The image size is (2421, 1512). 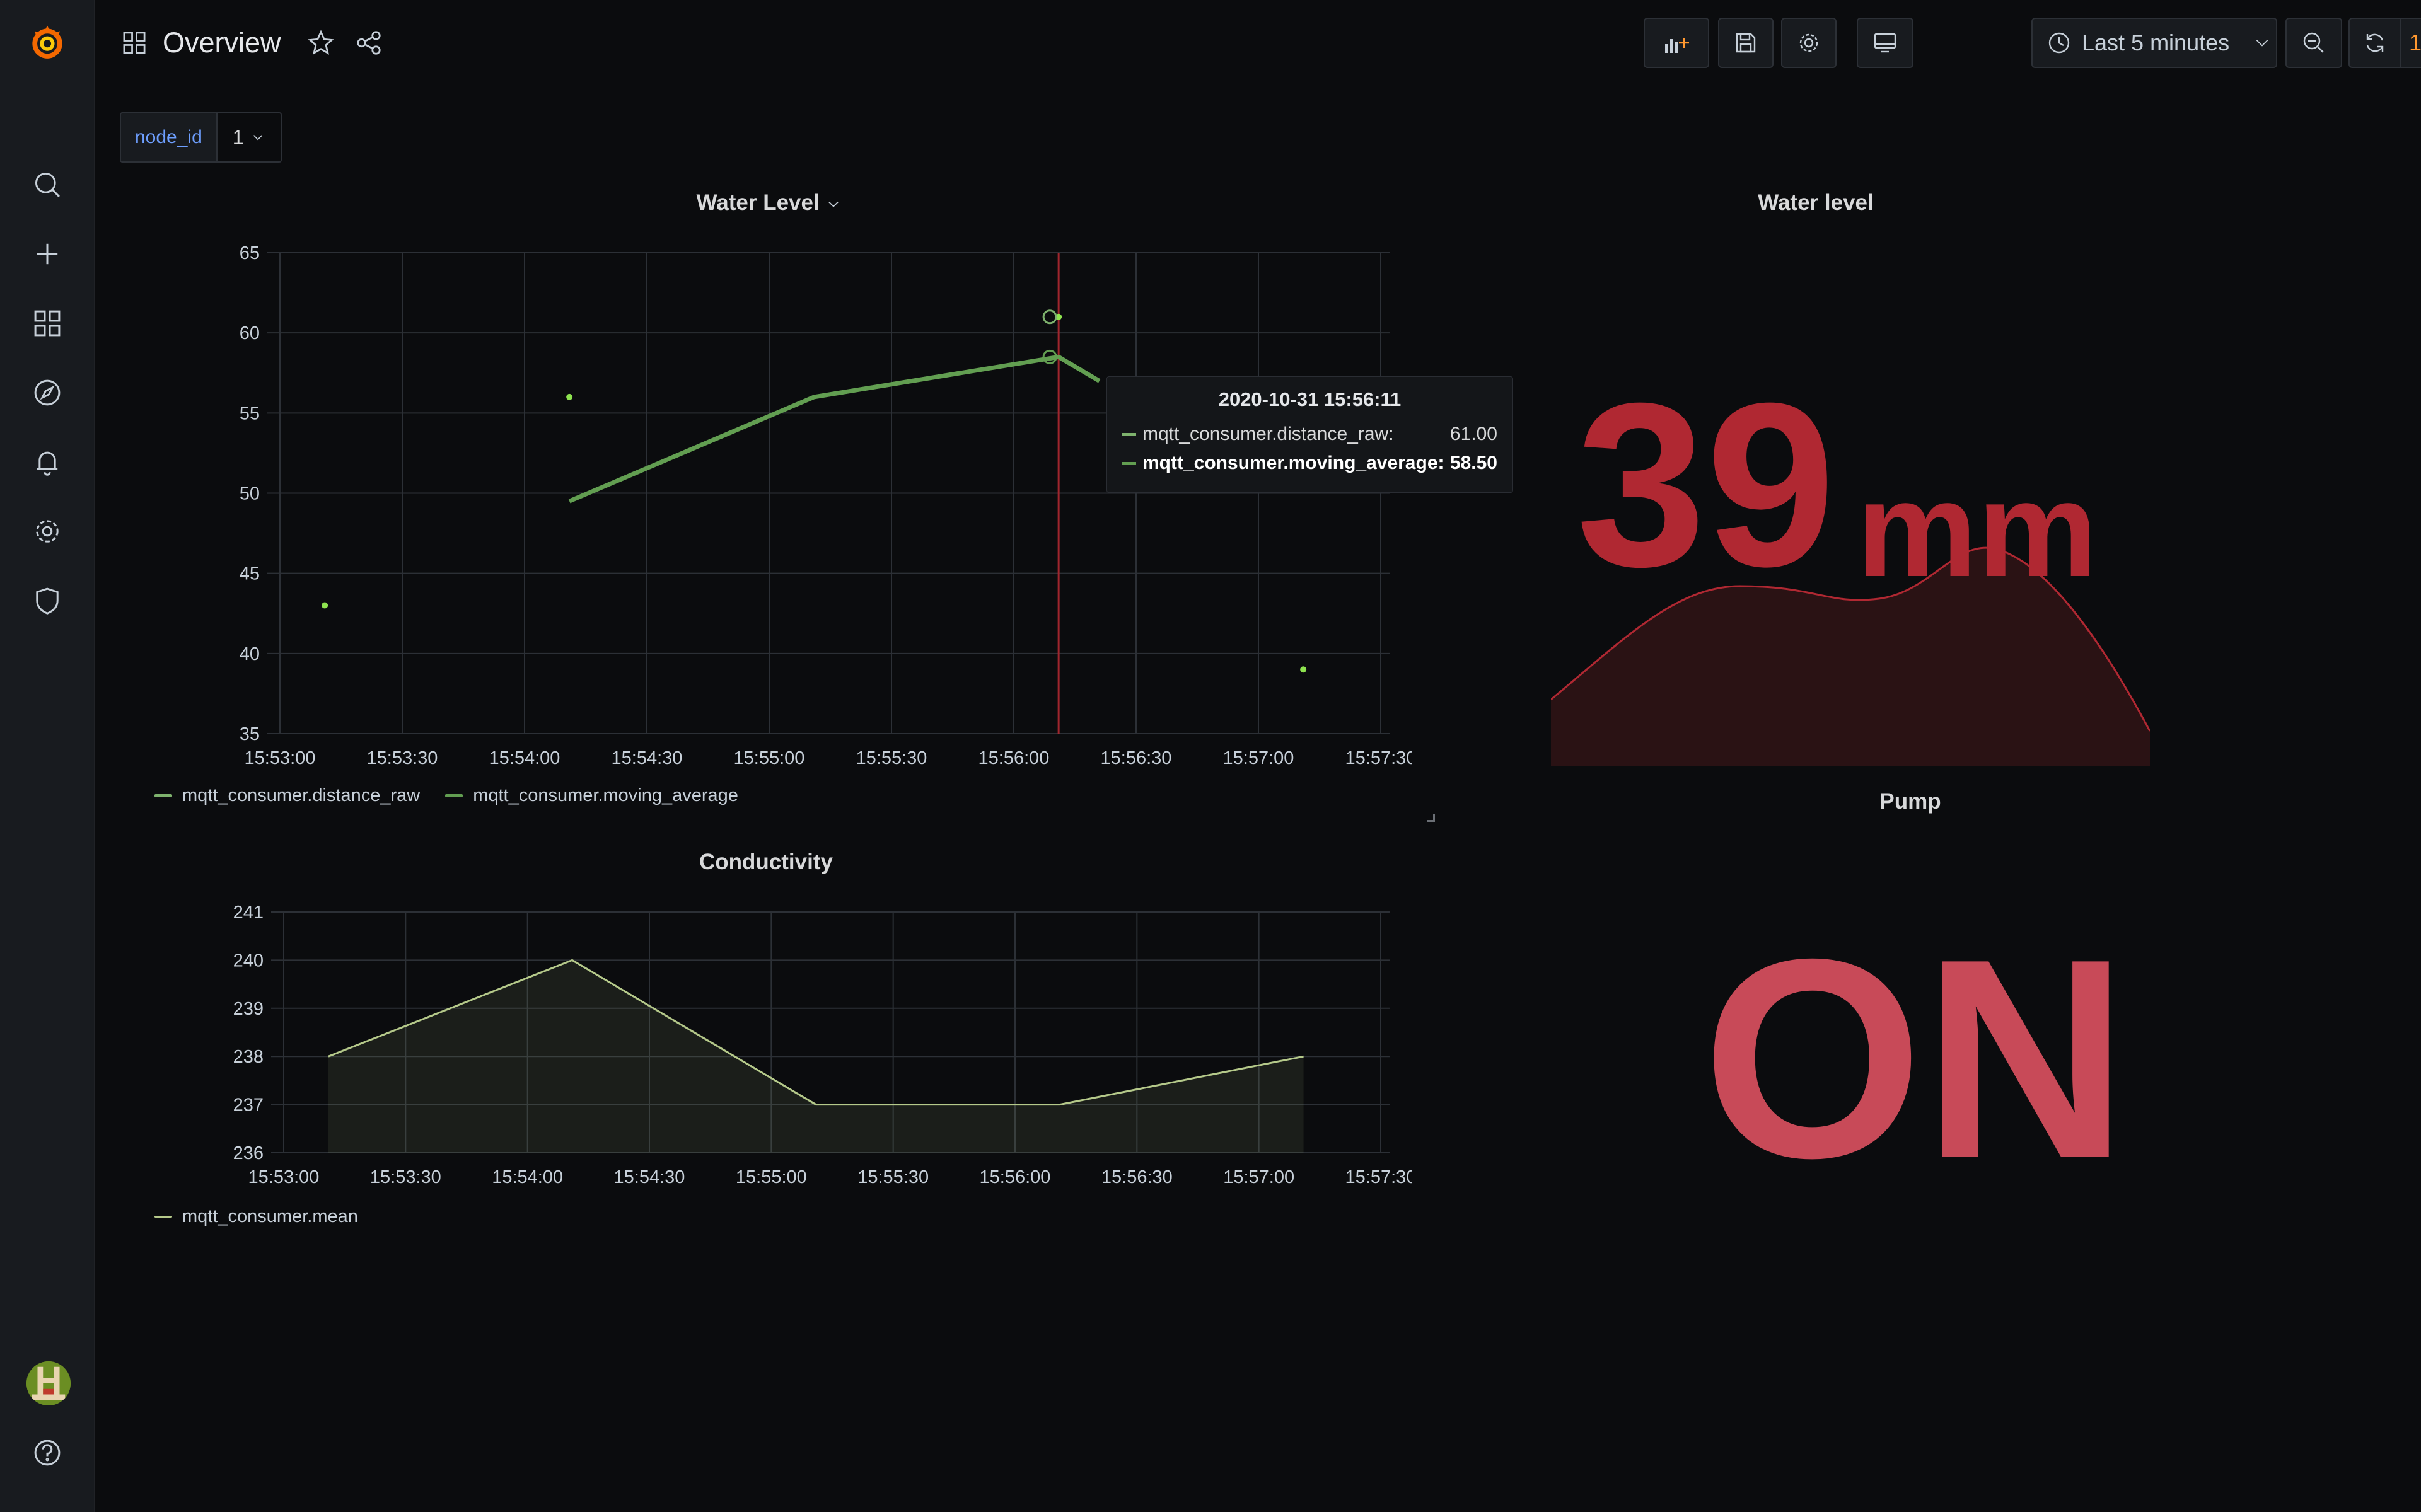 What do you see at coordinates (835, 429) in the screenshot?
I see `series-line-moving-average` at bounding box center [835, 429].